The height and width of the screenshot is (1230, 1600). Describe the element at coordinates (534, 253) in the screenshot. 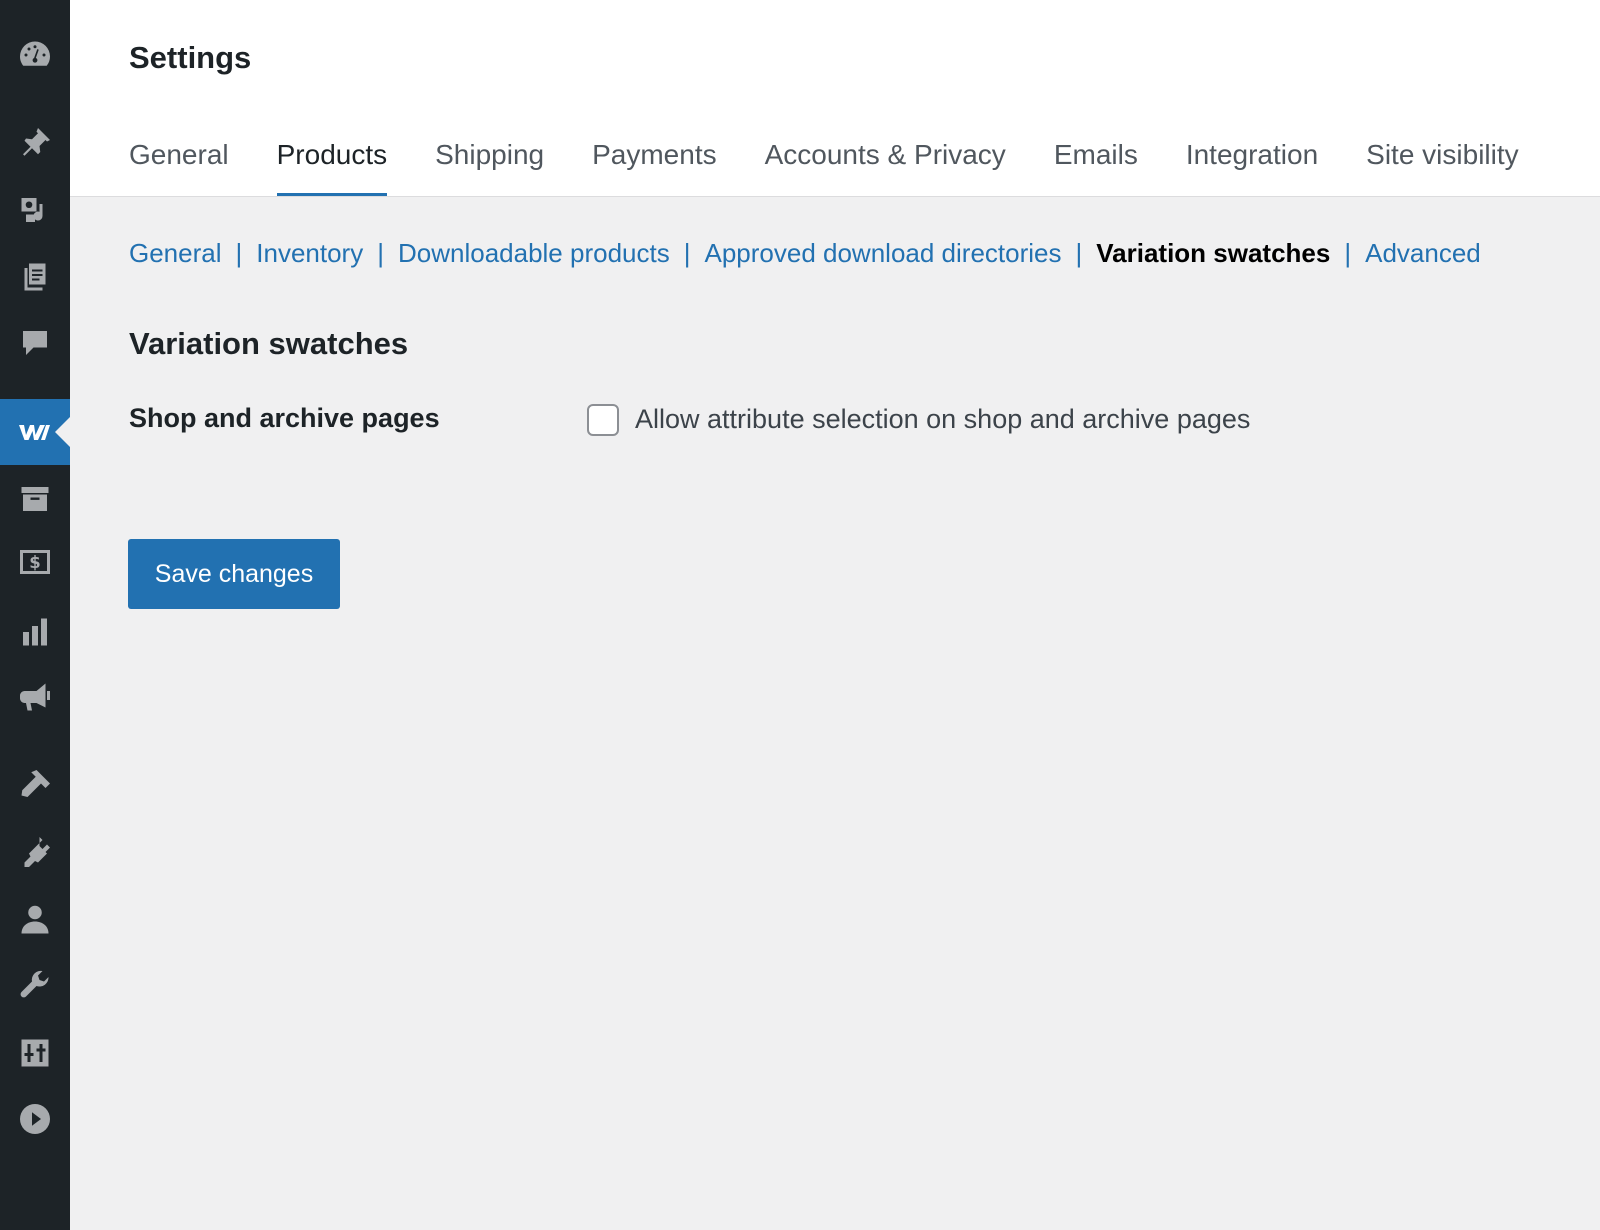

I see `subnav-downloadable-products: Downloadable products` at that location.